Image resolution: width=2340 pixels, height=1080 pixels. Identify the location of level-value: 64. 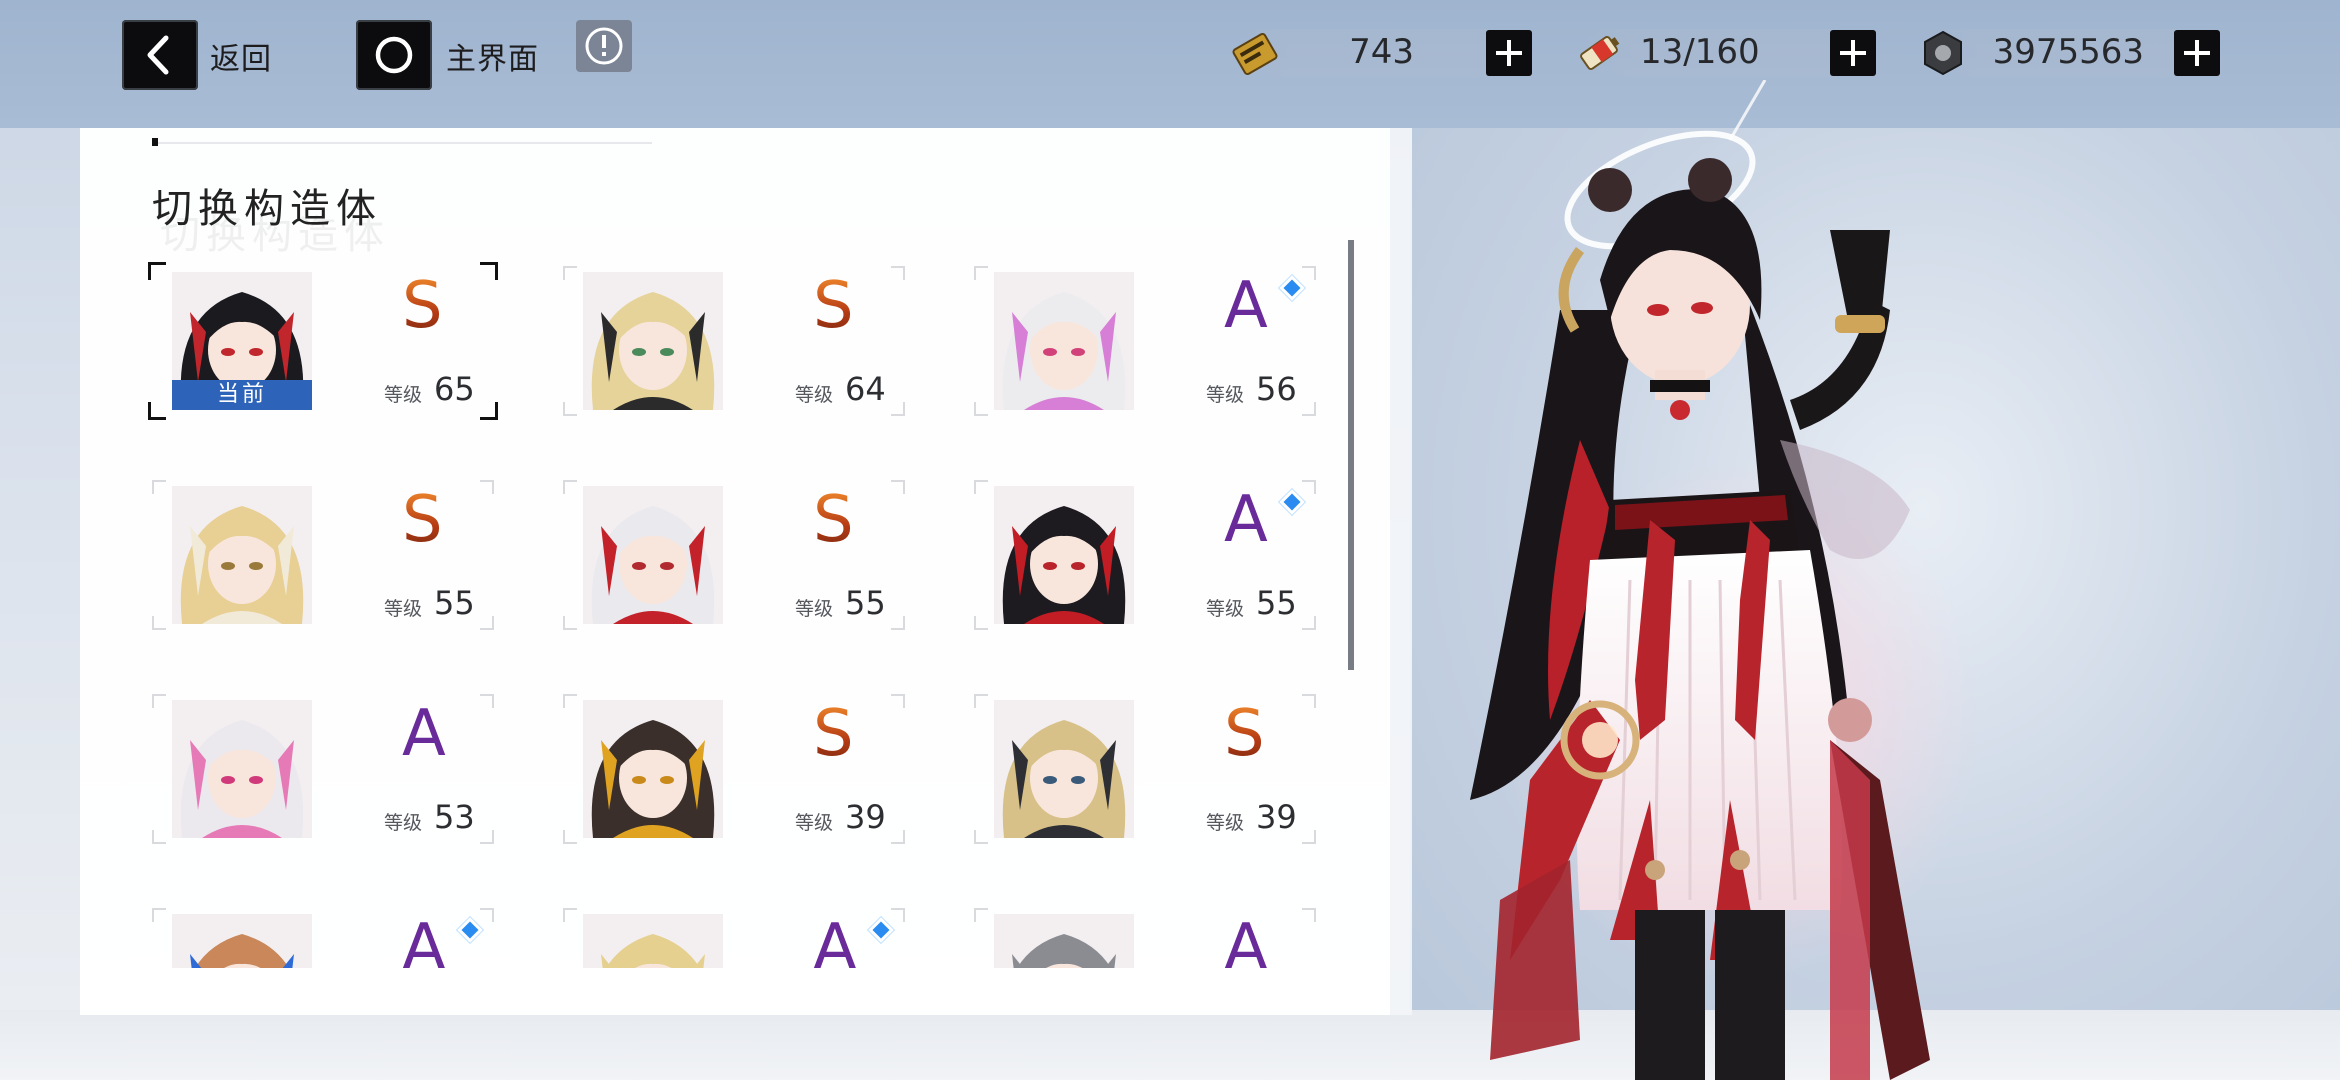
(865, 389).